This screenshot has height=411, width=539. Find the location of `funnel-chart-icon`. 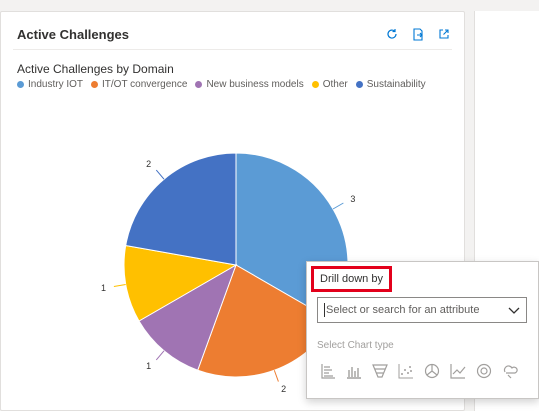

funnel-chart-icon is located at coordinates (380, 371).